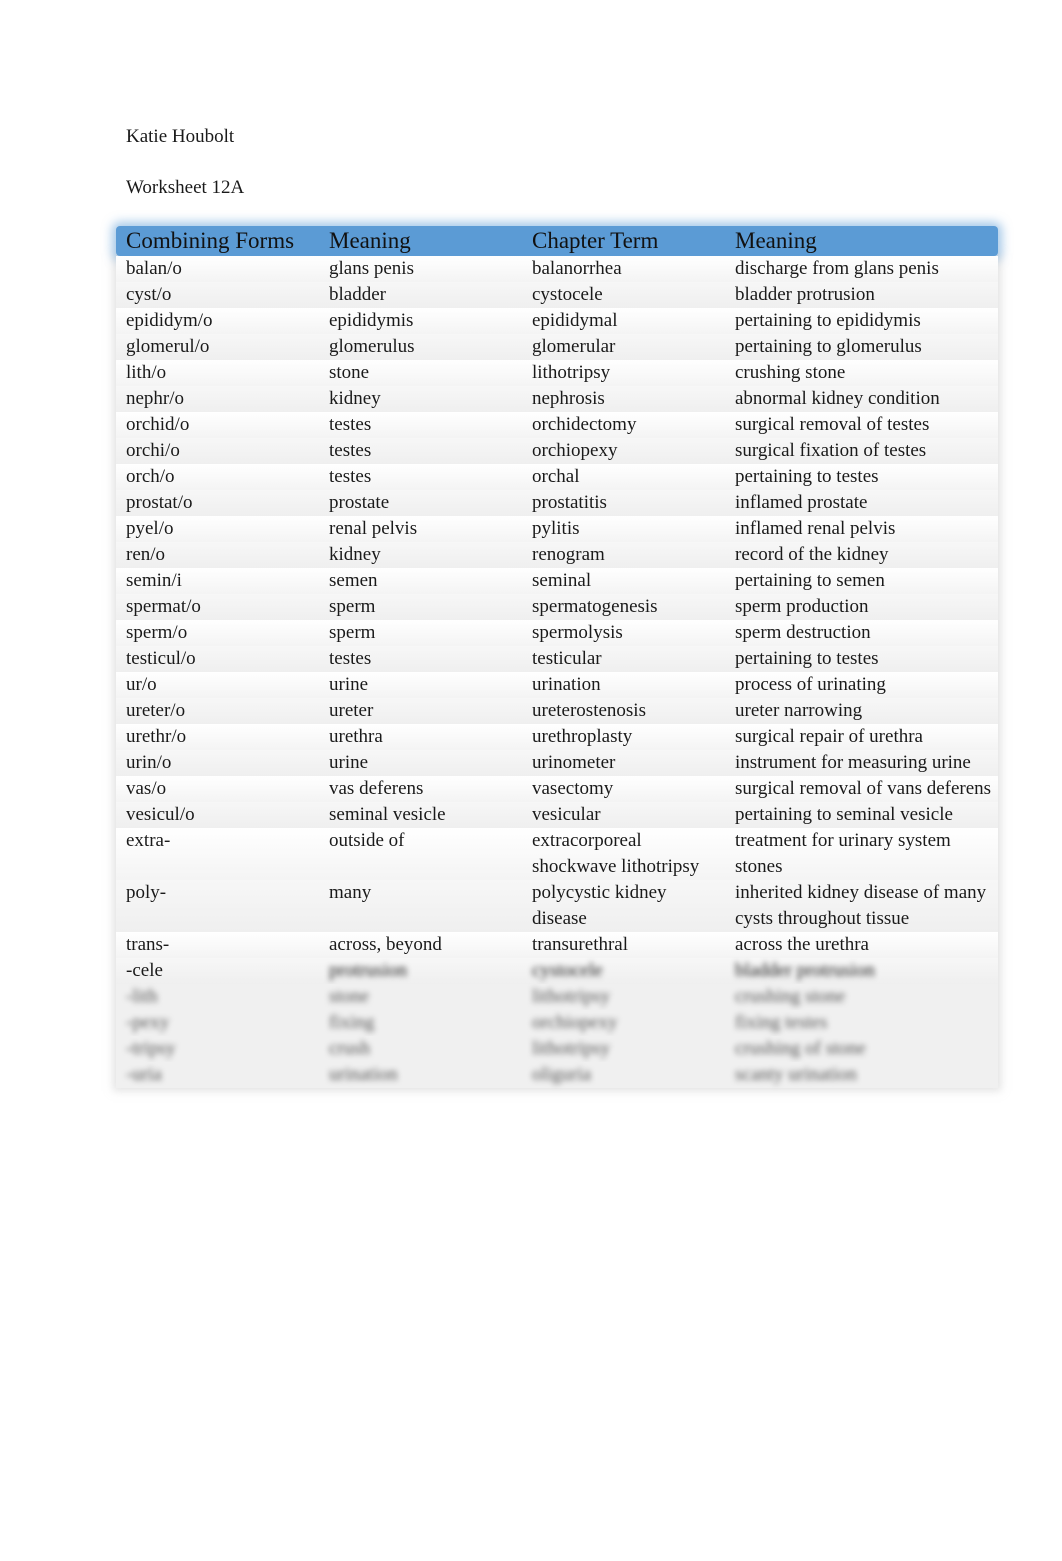 The image size is (1062, 1561). What do you see at coordinates (154, 268) in the screenshot?
I see `cell-combining-form: balan/o` at bounding box center [154, 268].